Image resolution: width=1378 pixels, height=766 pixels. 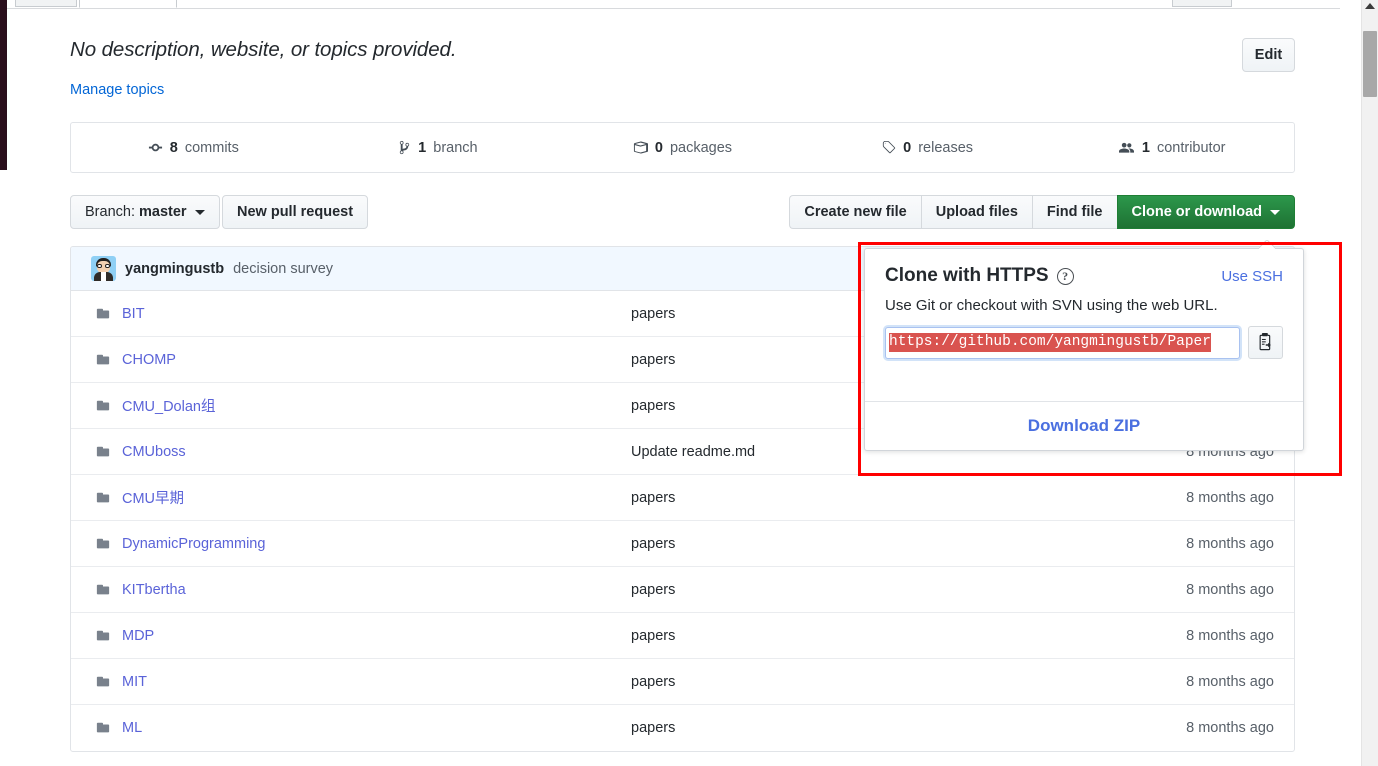 What do you see at coordinates (640, 147) in the screenshot?
I see `package-icon` at bounding box center [640, 147].